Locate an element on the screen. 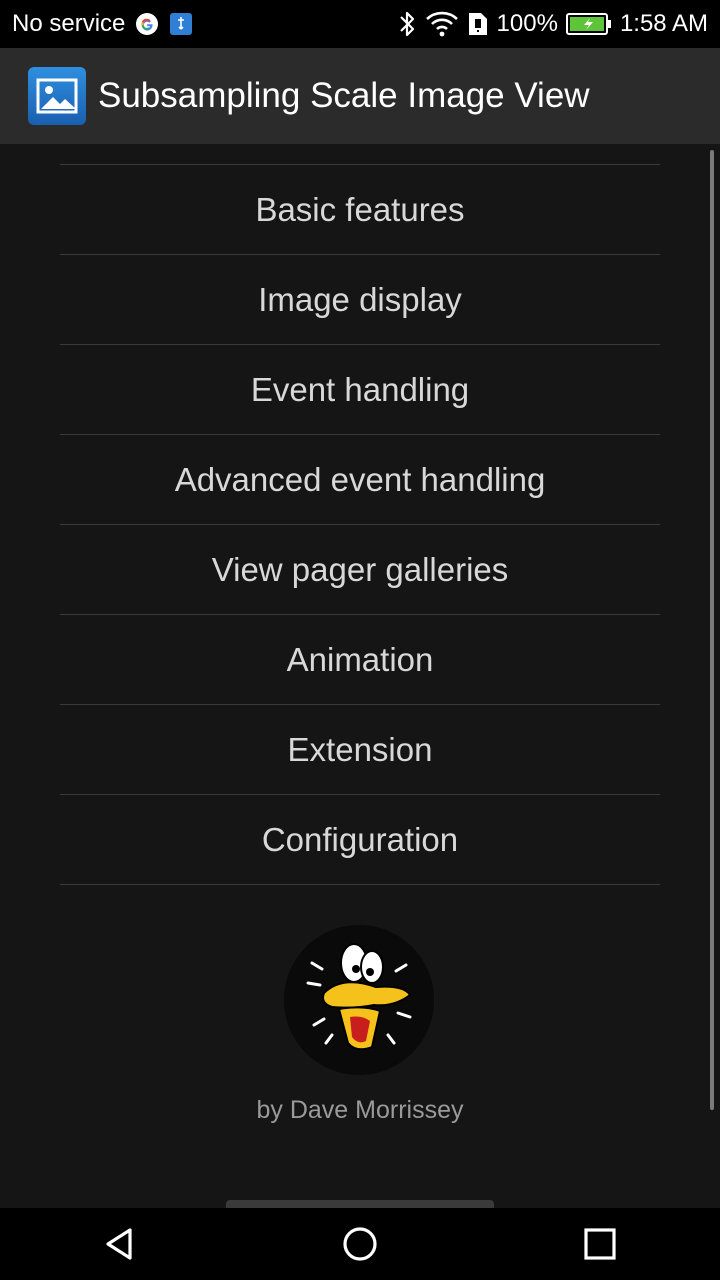 The image size is (720, 1280). status-right: 100% 1:58 AM is located at coordinates (558, 24).